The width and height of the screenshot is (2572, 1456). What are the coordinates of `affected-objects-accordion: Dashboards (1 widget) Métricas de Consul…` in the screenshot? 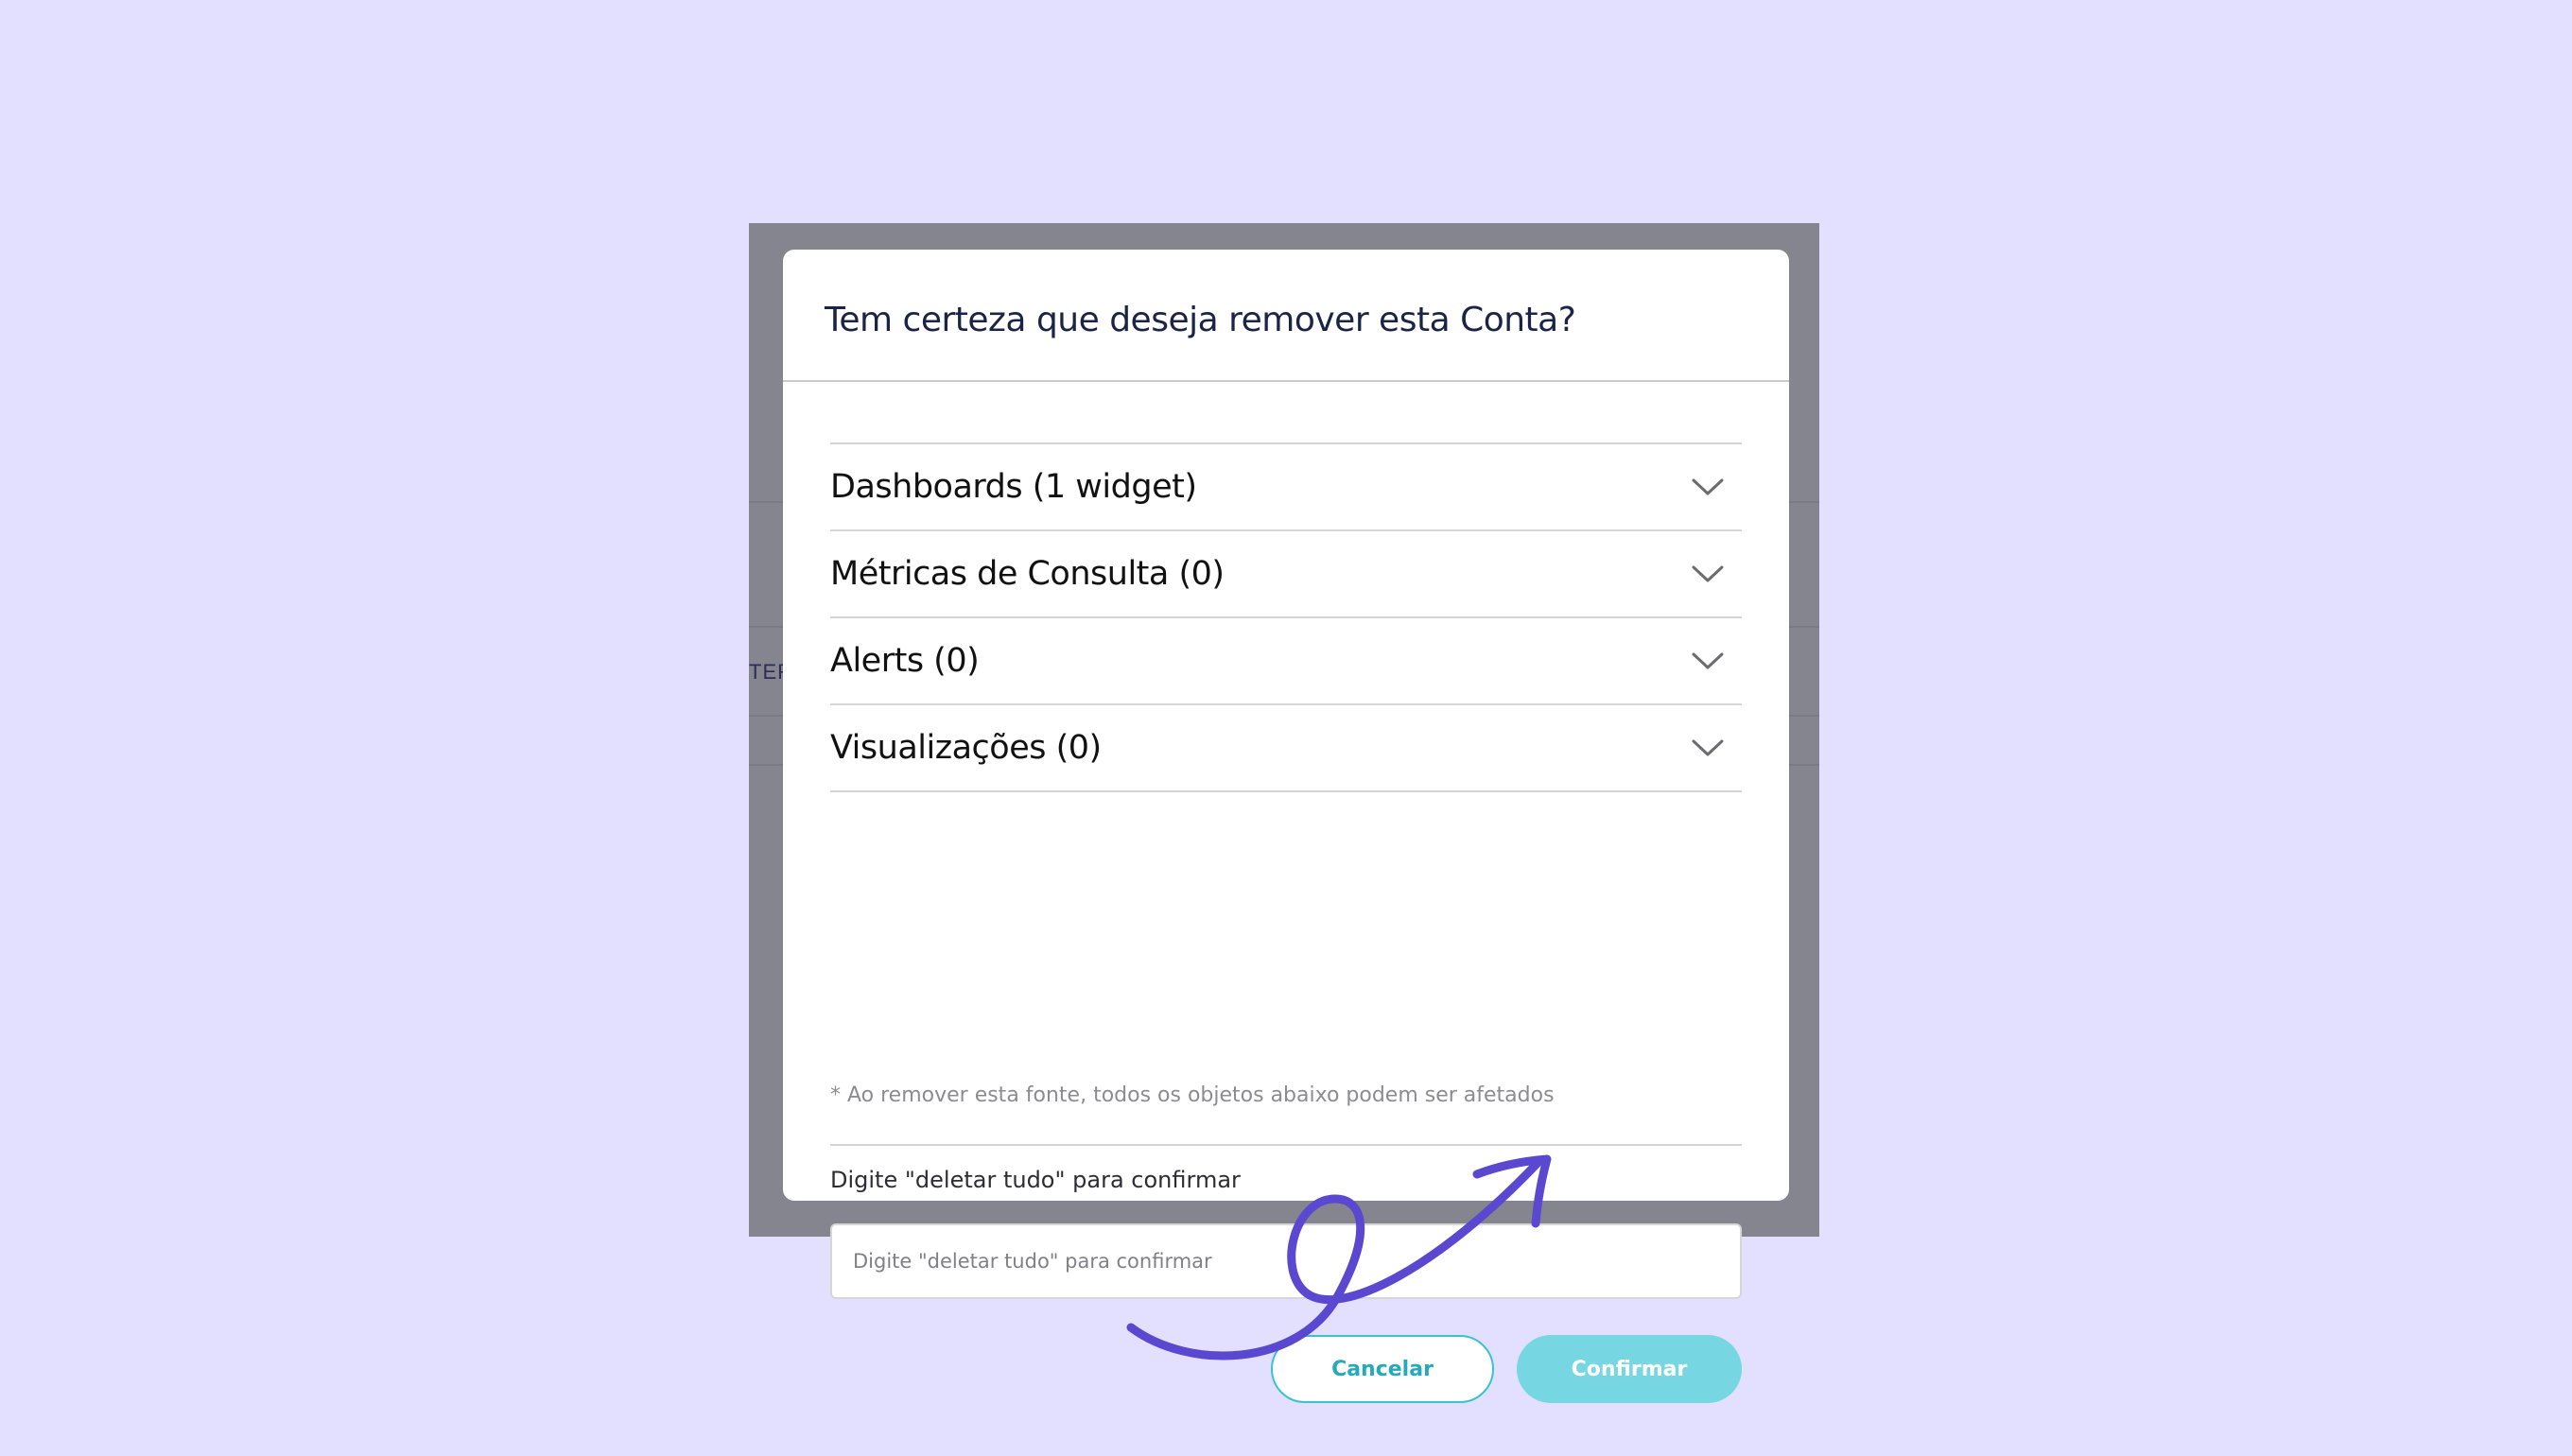 It's located at (1286, 617).